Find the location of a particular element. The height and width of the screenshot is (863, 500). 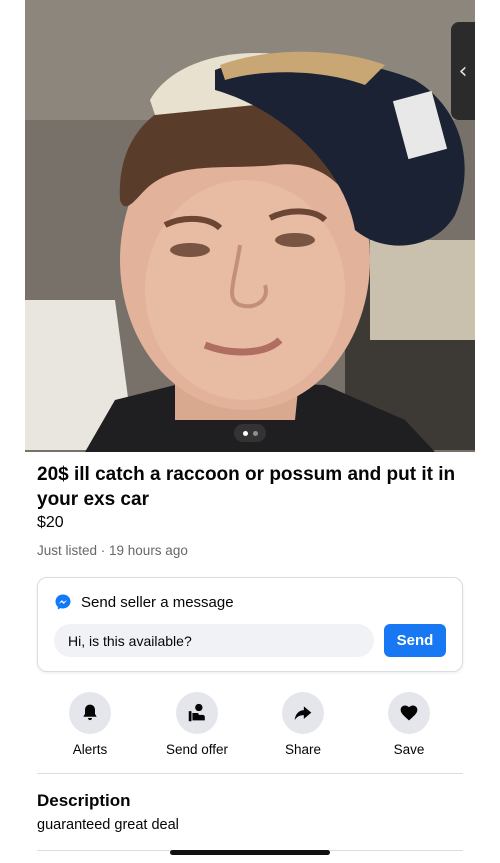

share-button: Share is located at coordinates (303, 724).